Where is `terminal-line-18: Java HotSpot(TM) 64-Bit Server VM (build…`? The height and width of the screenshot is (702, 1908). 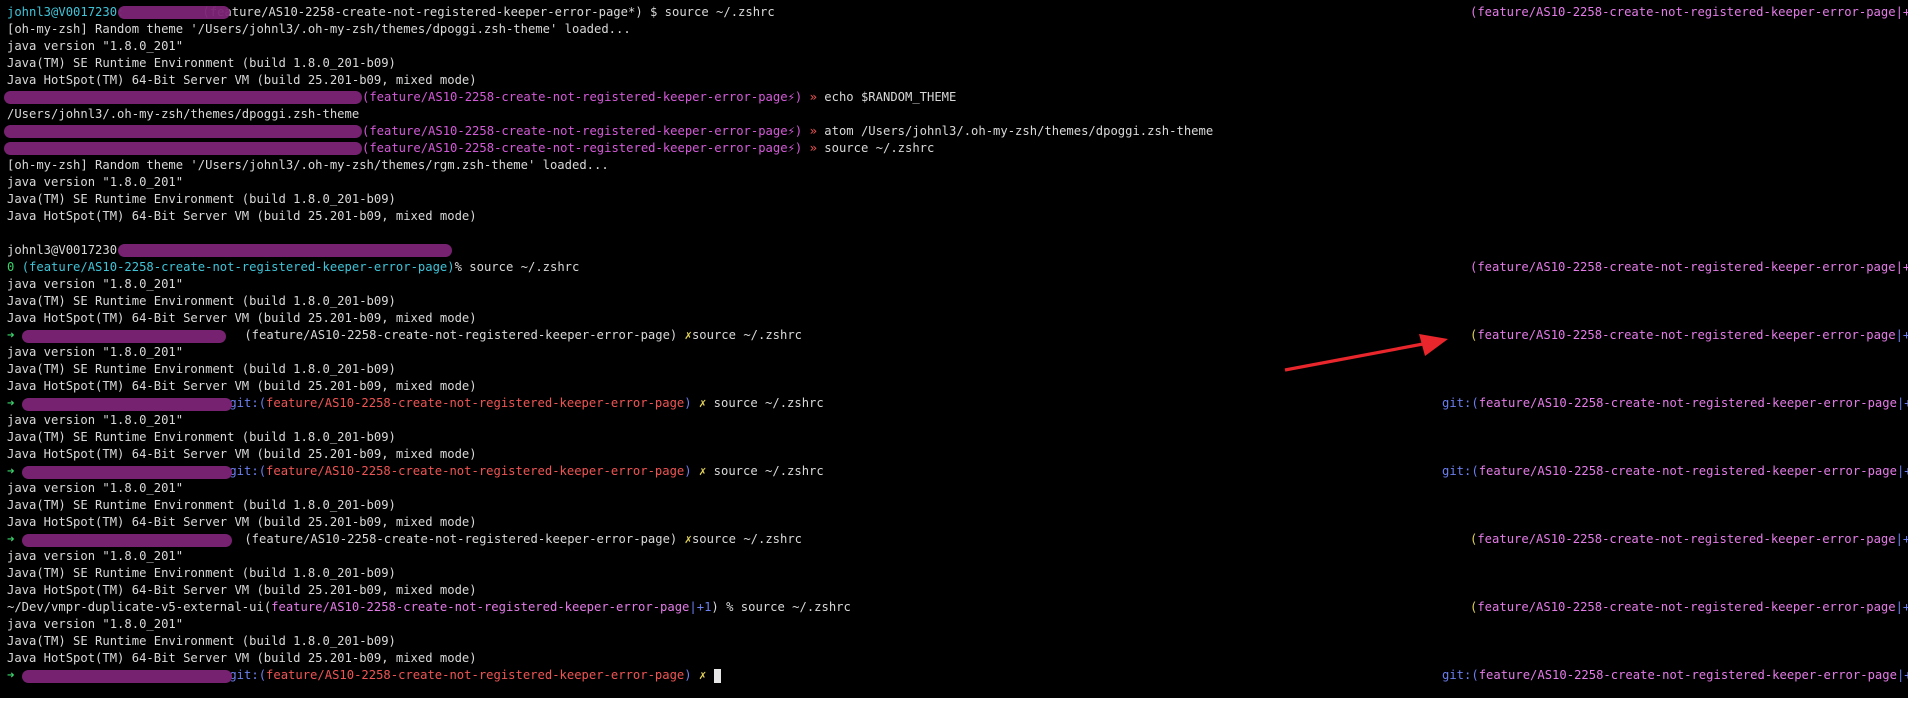 terminal-line-18: Java HotSpot(TM) 64-Bit Server VM (build… is located at coordinates (242, 318).